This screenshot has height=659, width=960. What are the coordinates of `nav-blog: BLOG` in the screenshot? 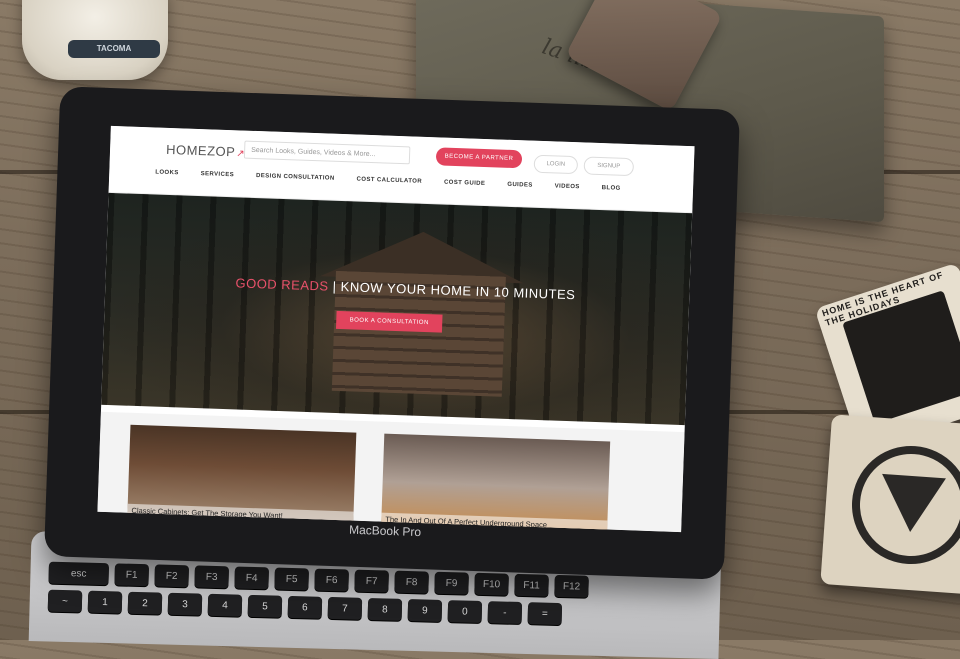 It's located at (611, 188).